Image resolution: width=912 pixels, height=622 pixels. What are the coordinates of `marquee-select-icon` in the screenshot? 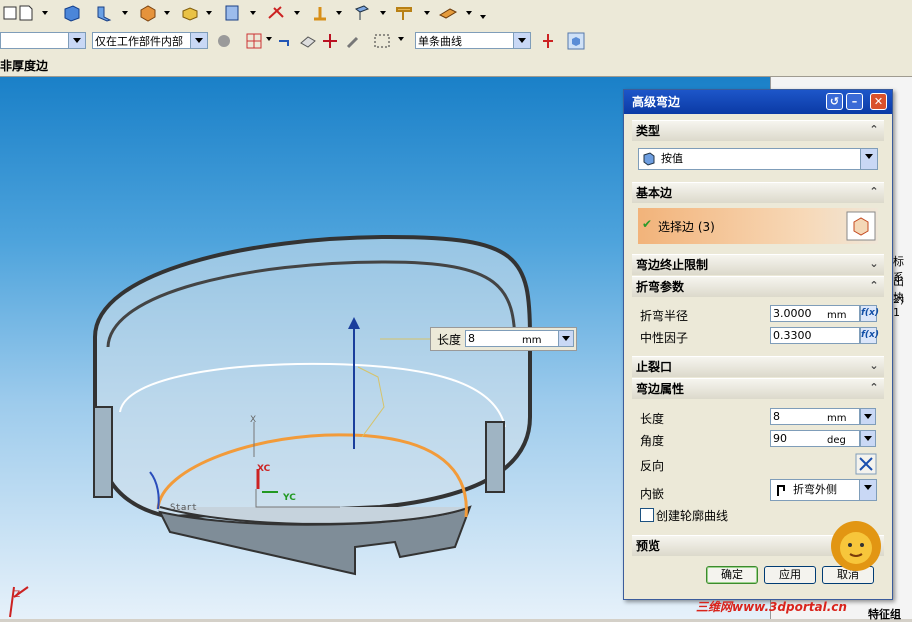 It's located at (382, 41).